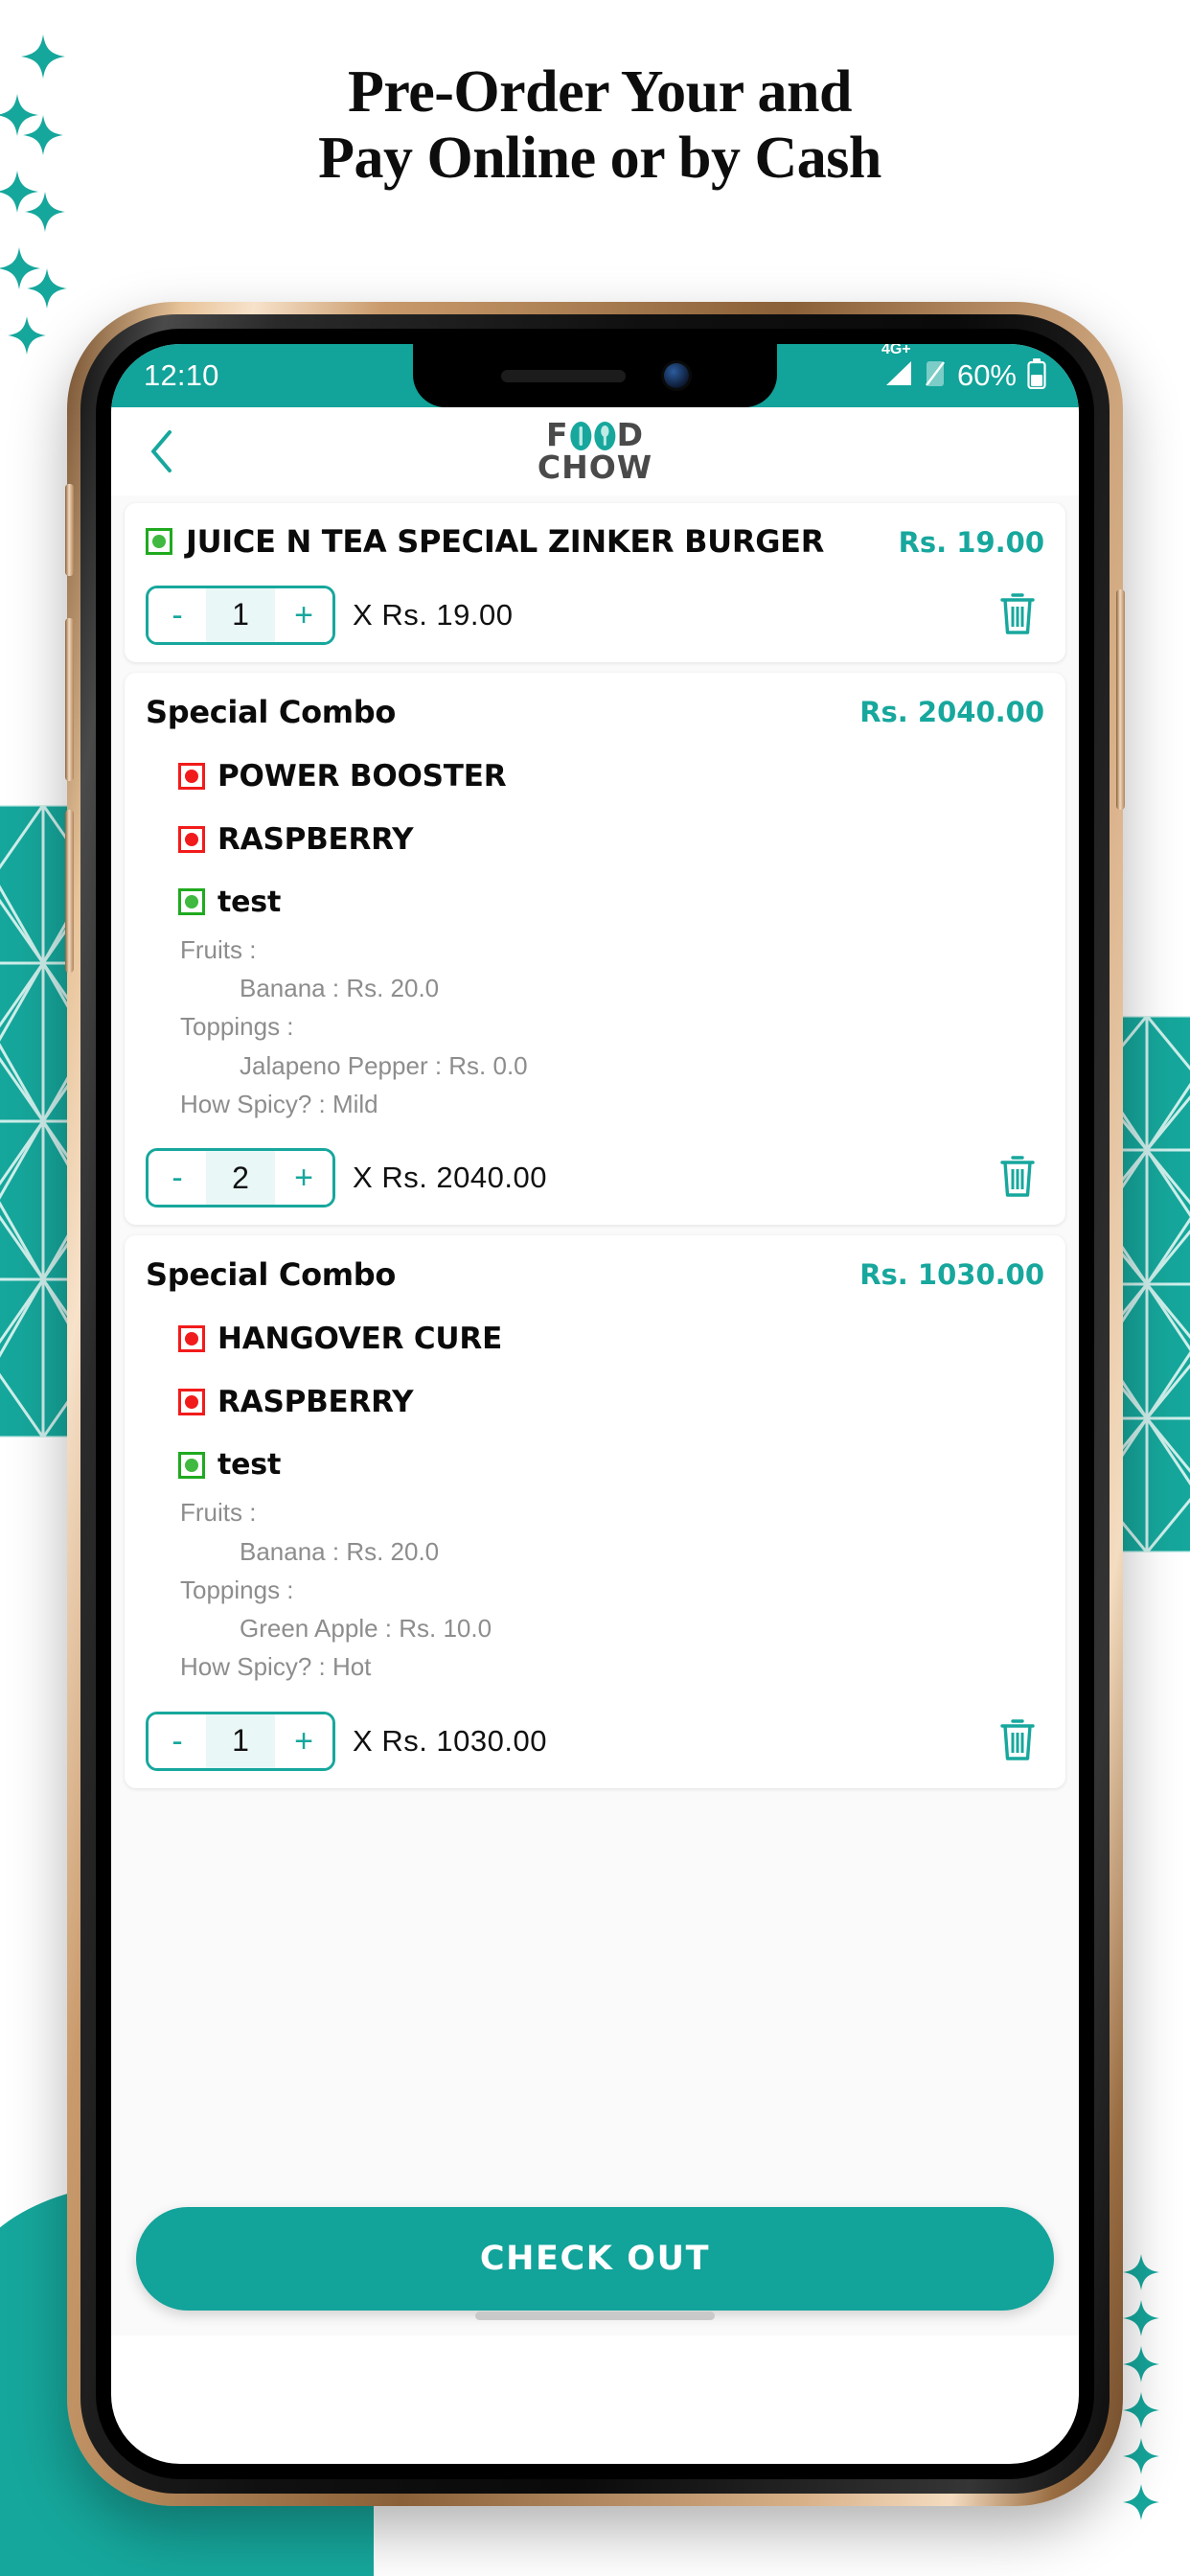  I want to click on foodchow-logo: F D CHOW, so click(595, 451).